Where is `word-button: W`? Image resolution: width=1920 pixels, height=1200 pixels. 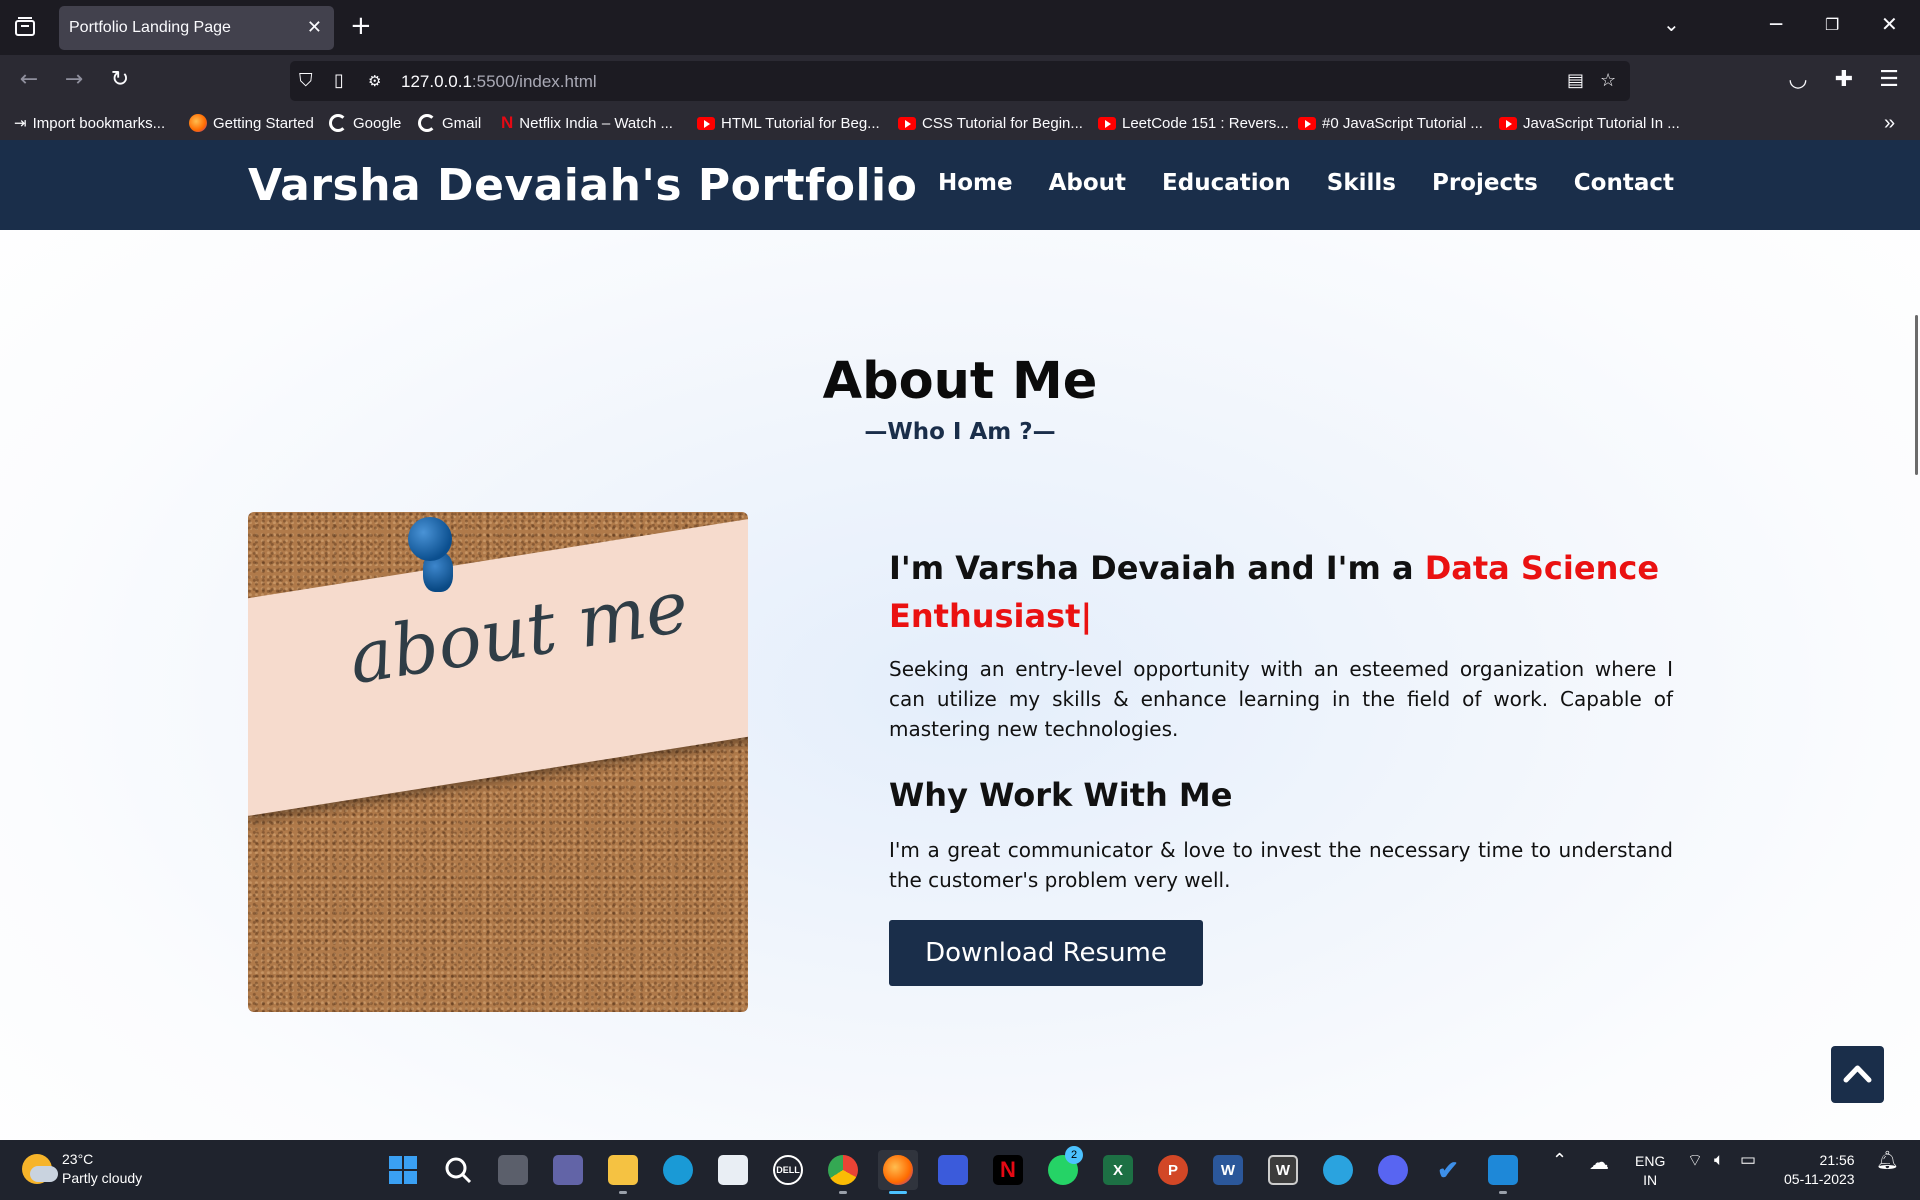
word-button: W is located at coordinates (1228, 1170).